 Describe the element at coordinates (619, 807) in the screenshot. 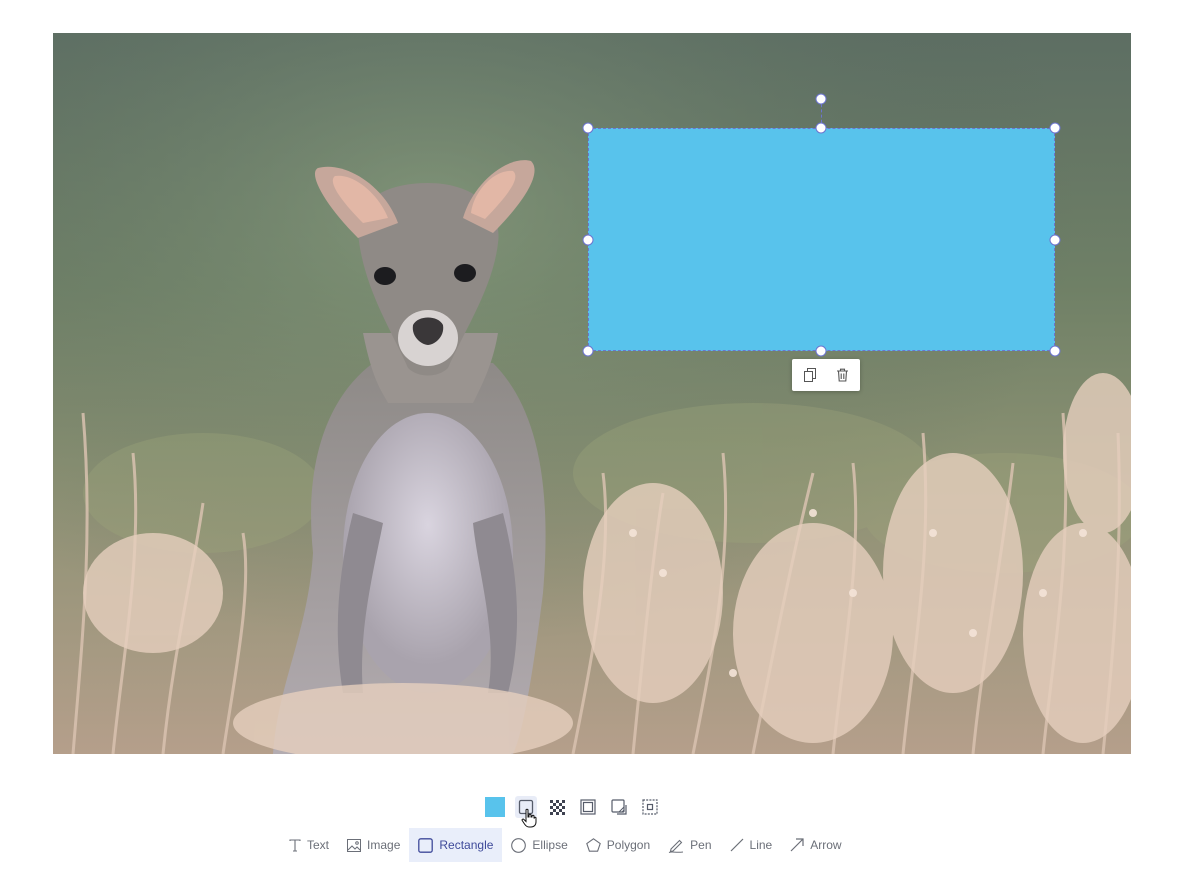

I see `shadow-square-icon` at that location.